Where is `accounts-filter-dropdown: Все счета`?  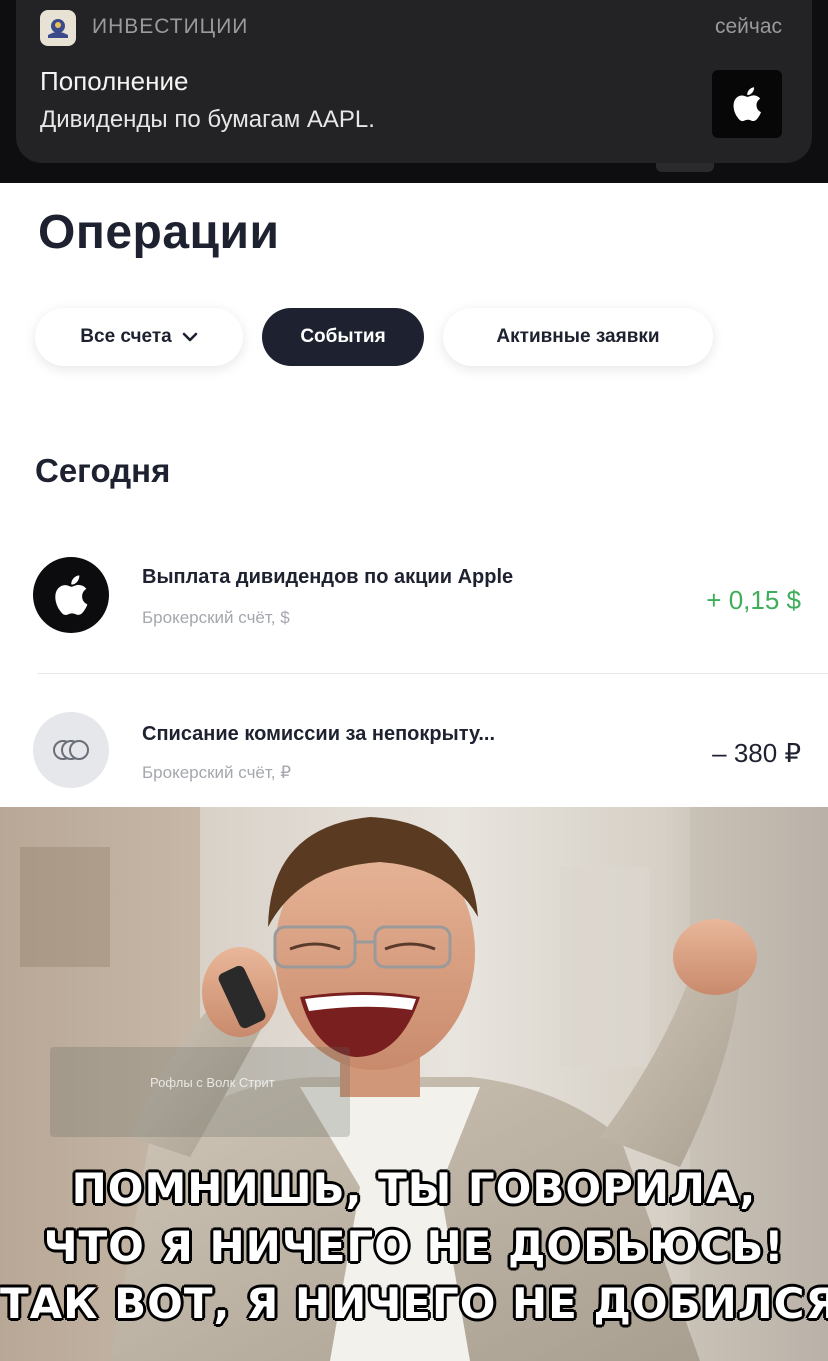 accounts-filter-dropdown: Все счета is located at coordinates (139, 337).